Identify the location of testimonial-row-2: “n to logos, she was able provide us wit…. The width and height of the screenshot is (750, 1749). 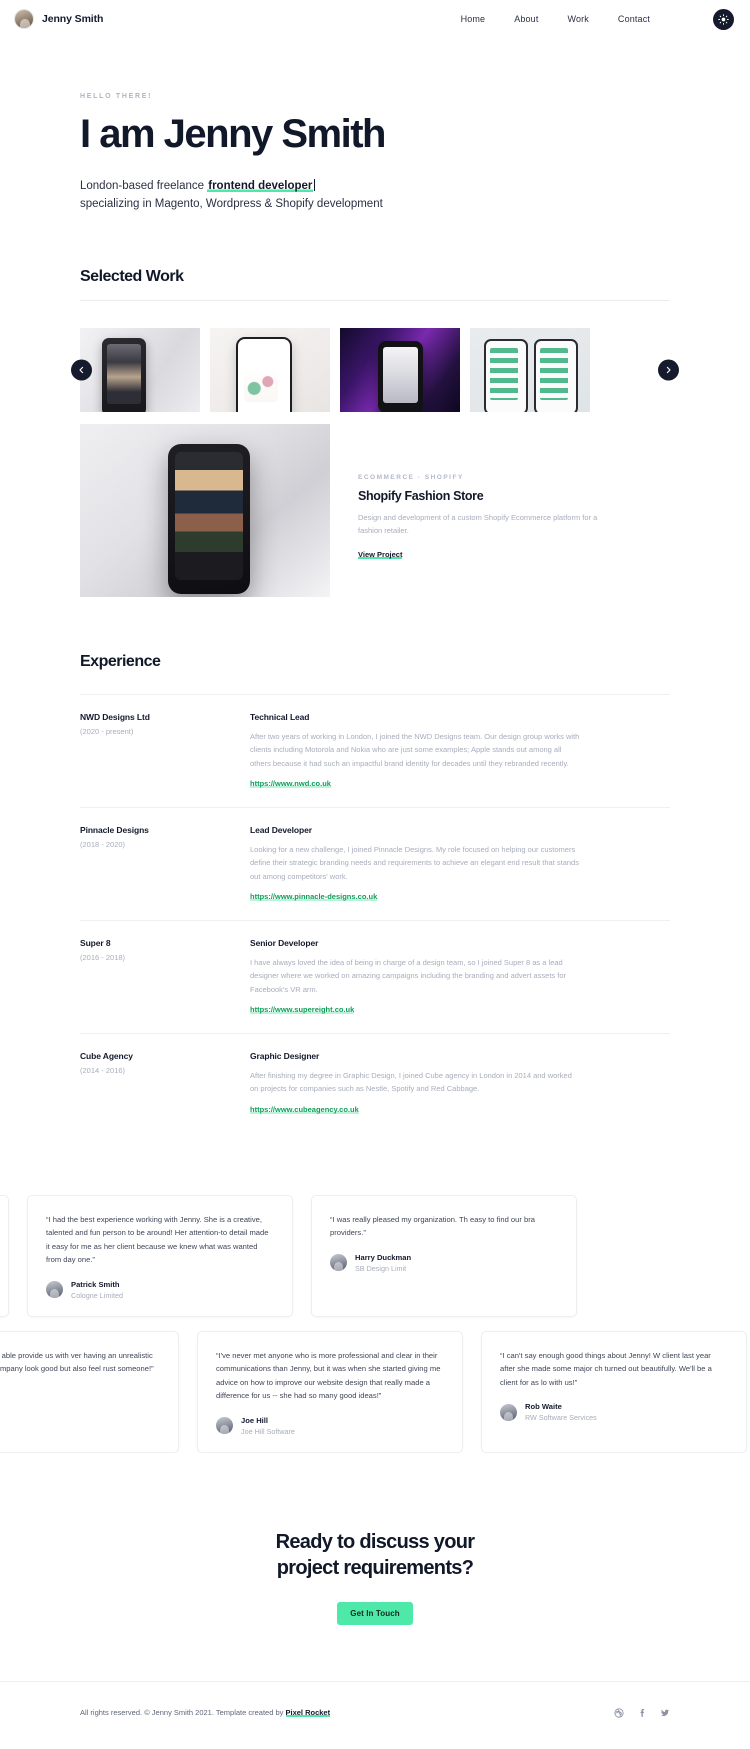
(375, 1391).